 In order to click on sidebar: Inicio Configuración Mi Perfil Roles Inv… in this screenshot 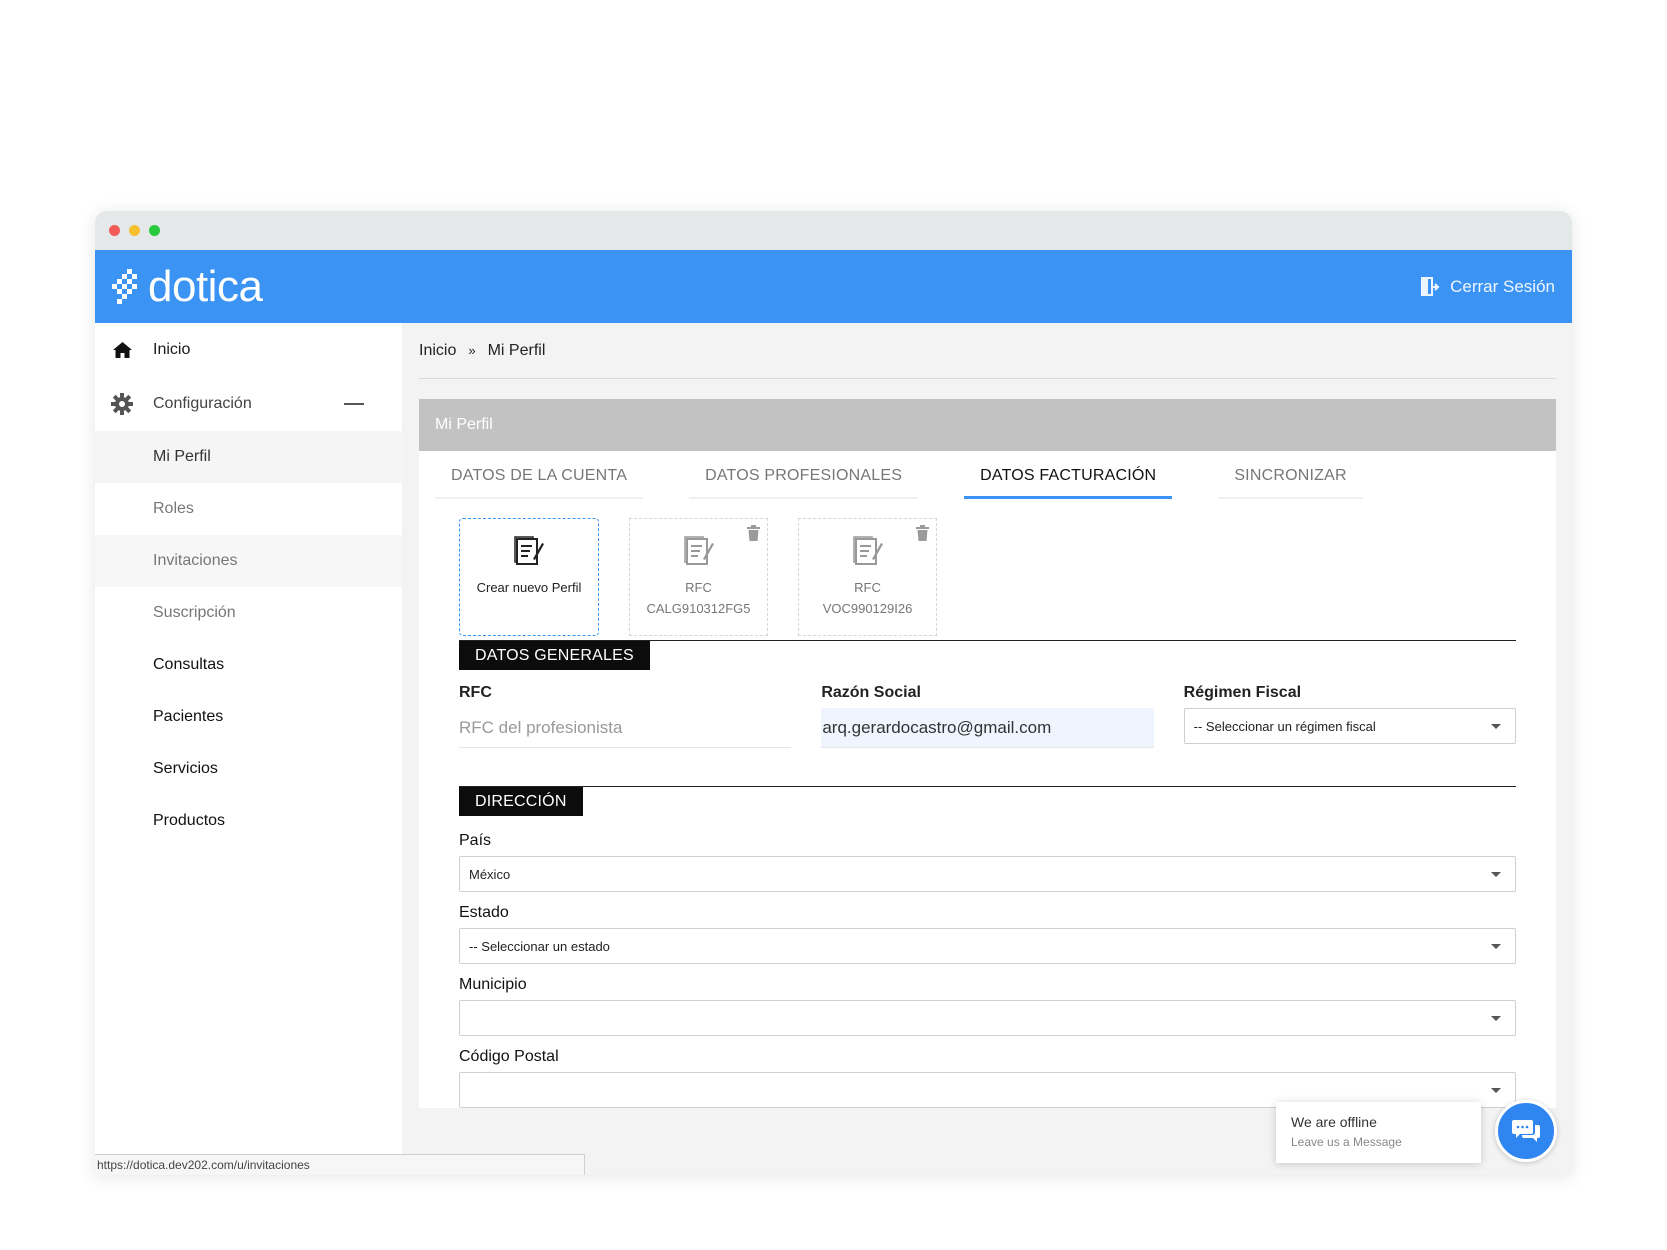, I will do `click(248, 749)`.